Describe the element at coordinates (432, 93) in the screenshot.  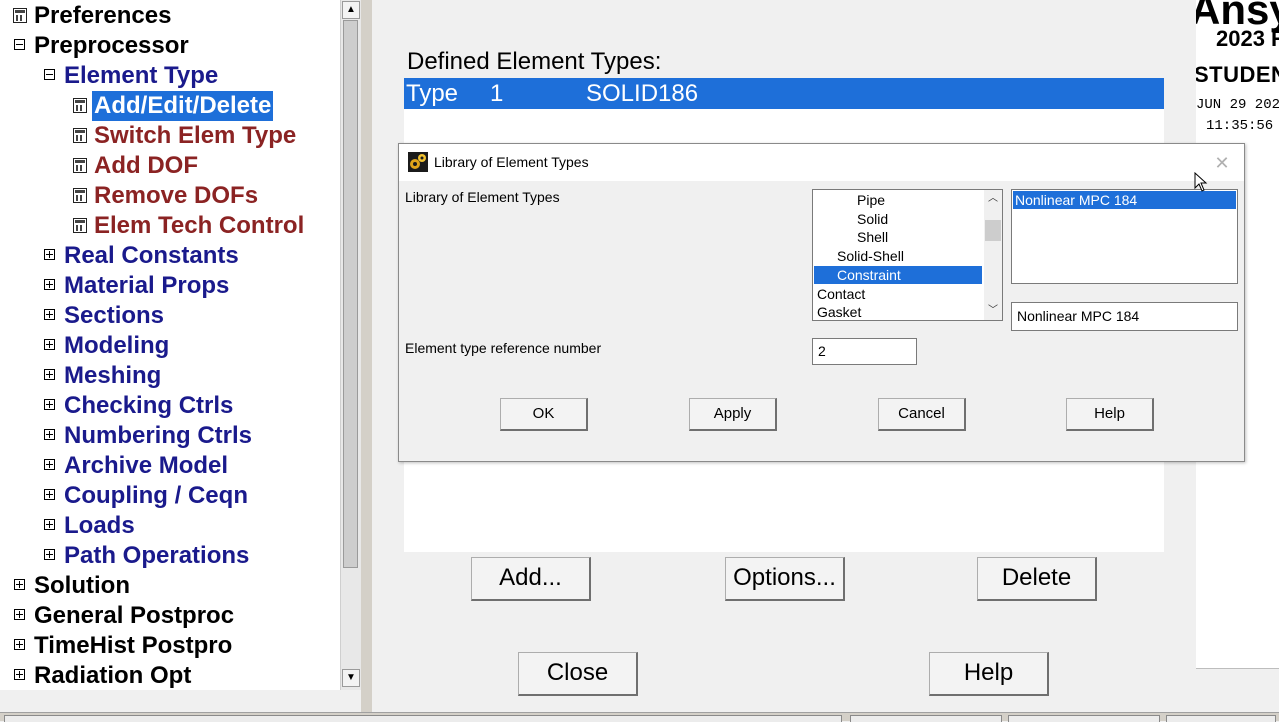
I see `type-prefix: Type` at that location.